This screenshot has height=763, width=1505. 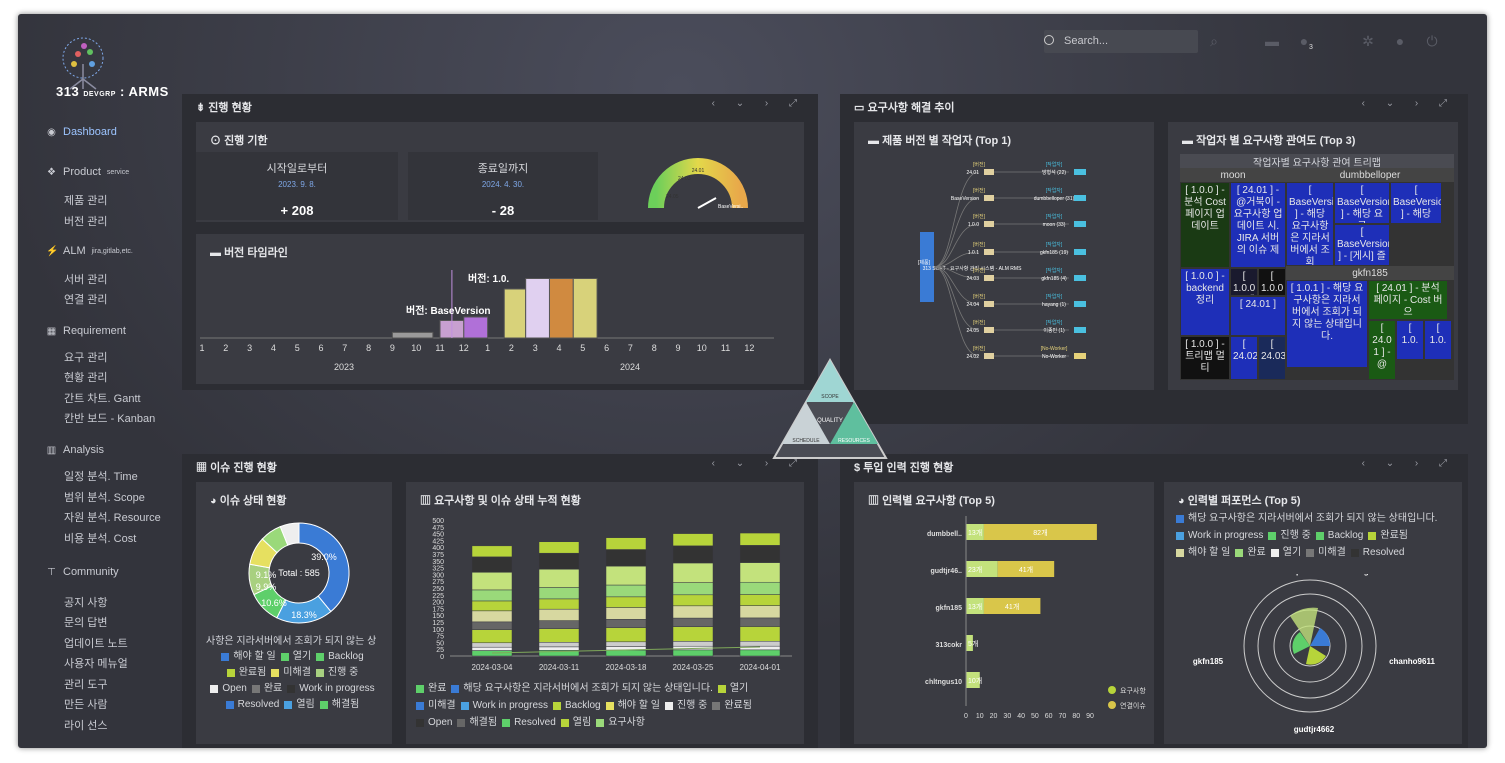 I want to click on nav-manual: 사용자 메뉴얼, so click(x=96, y=663).